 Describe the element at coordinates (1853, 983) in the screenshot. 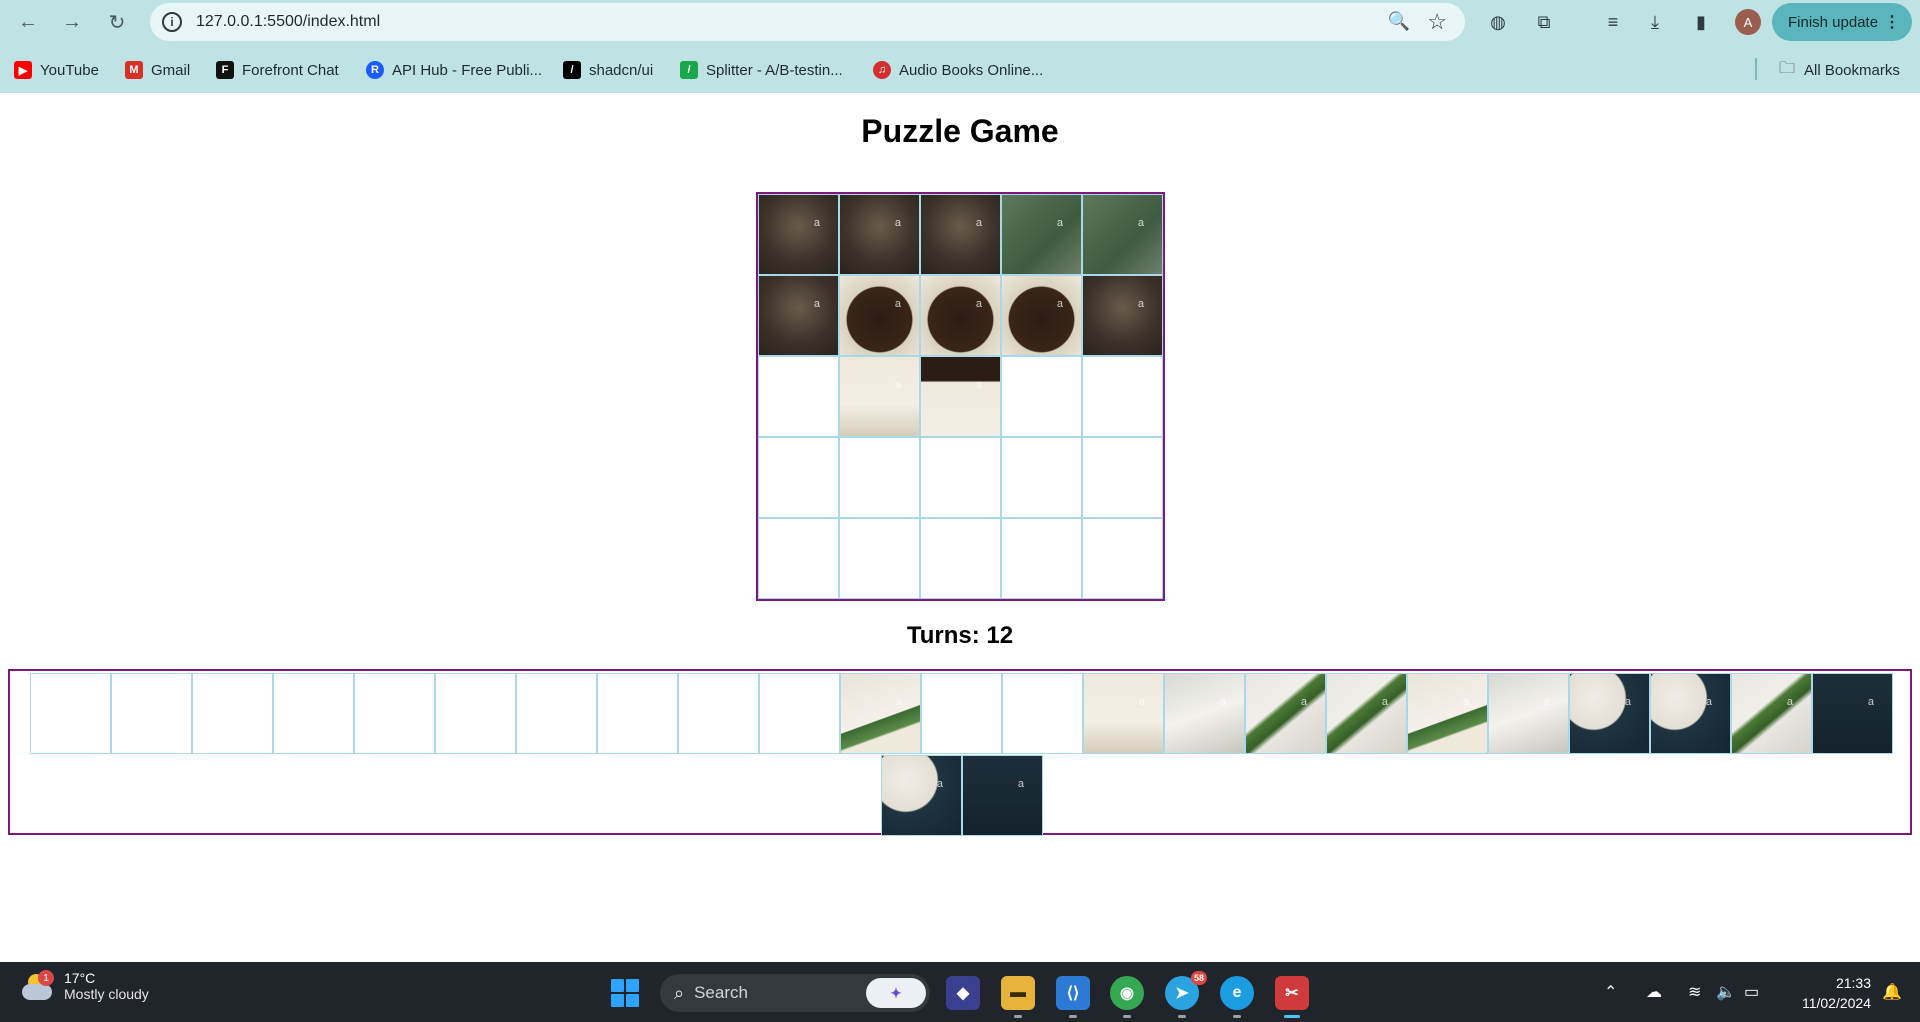

I see `clock-time: 21:33` at that location.